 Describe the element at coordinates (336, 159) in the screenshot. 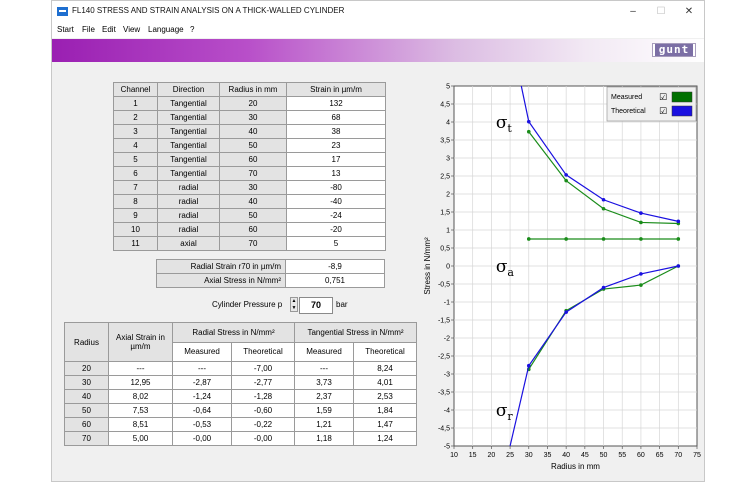

I see `channel-strain: 17` at that location.